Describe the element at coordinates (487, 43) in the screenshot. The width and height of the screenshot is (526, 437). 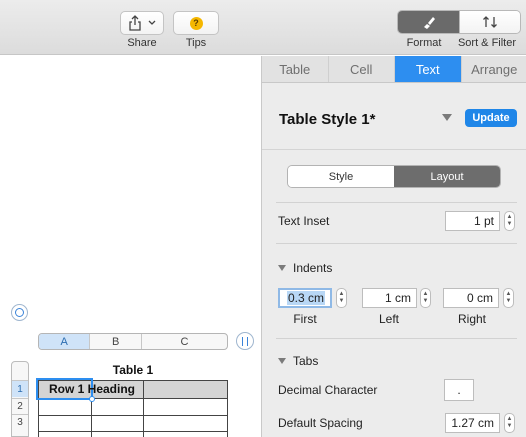
I see `sort-filter-label: Sort & Filter` at that location.